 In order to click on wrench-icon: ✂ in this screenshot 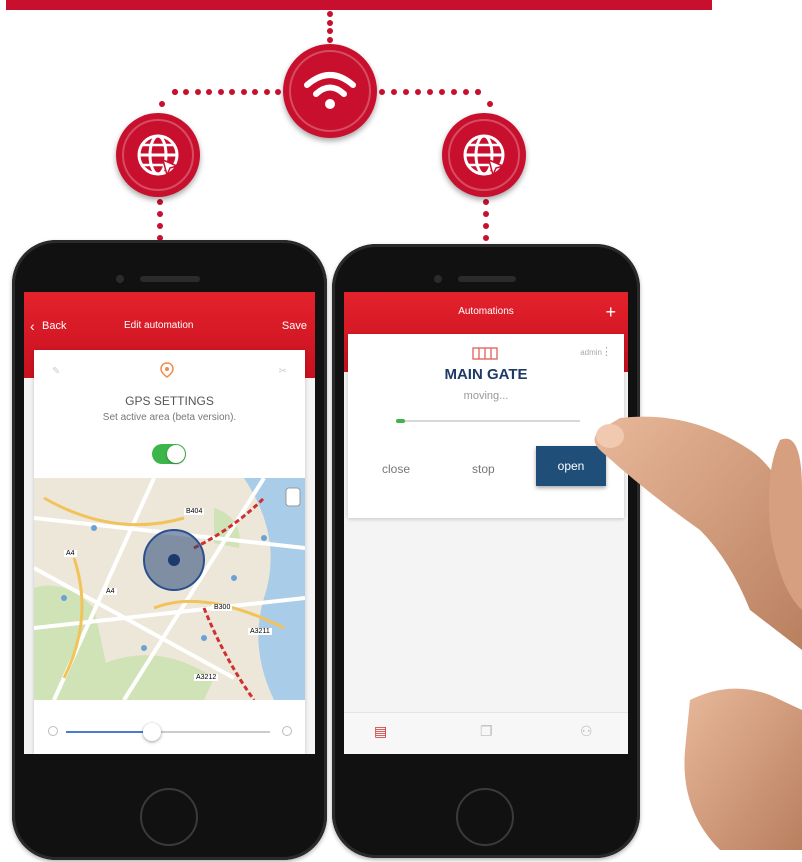, I will do `click(283, 371)`.